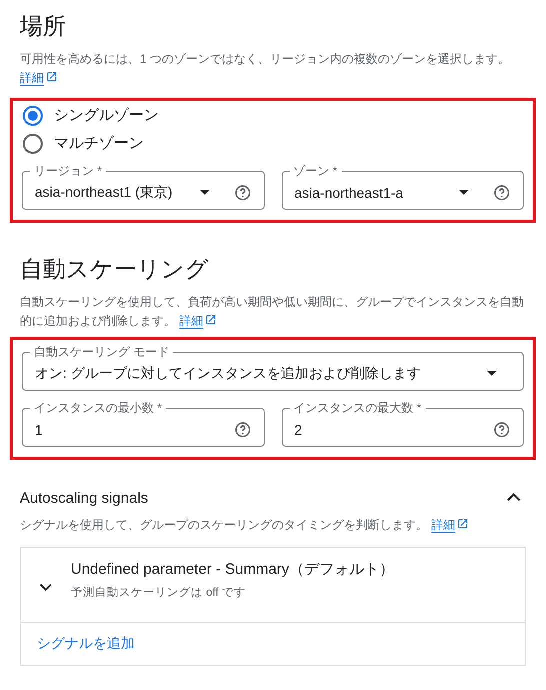 This screenshot has height=690, width=546. I want to click on section-title: 自動スケーリング, so click(115, 269).